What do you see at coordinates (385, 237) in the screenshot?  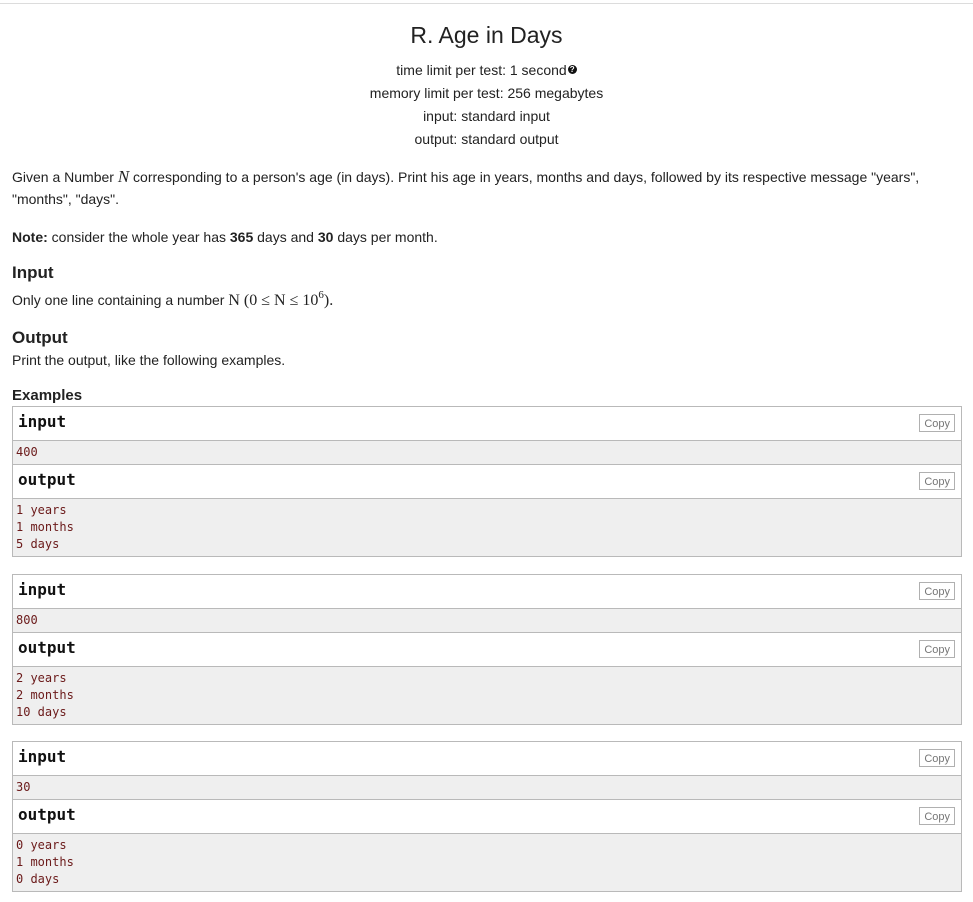 I see `note-part: days per month.` at bounding box center [385, 237].